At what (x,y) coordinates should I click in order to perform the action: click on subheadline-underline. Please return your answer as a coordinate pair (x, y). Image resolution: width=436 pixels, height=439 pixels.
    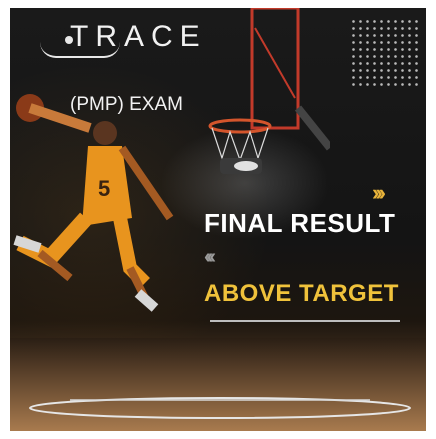
    Looking at the image, I should click on (305, 321).